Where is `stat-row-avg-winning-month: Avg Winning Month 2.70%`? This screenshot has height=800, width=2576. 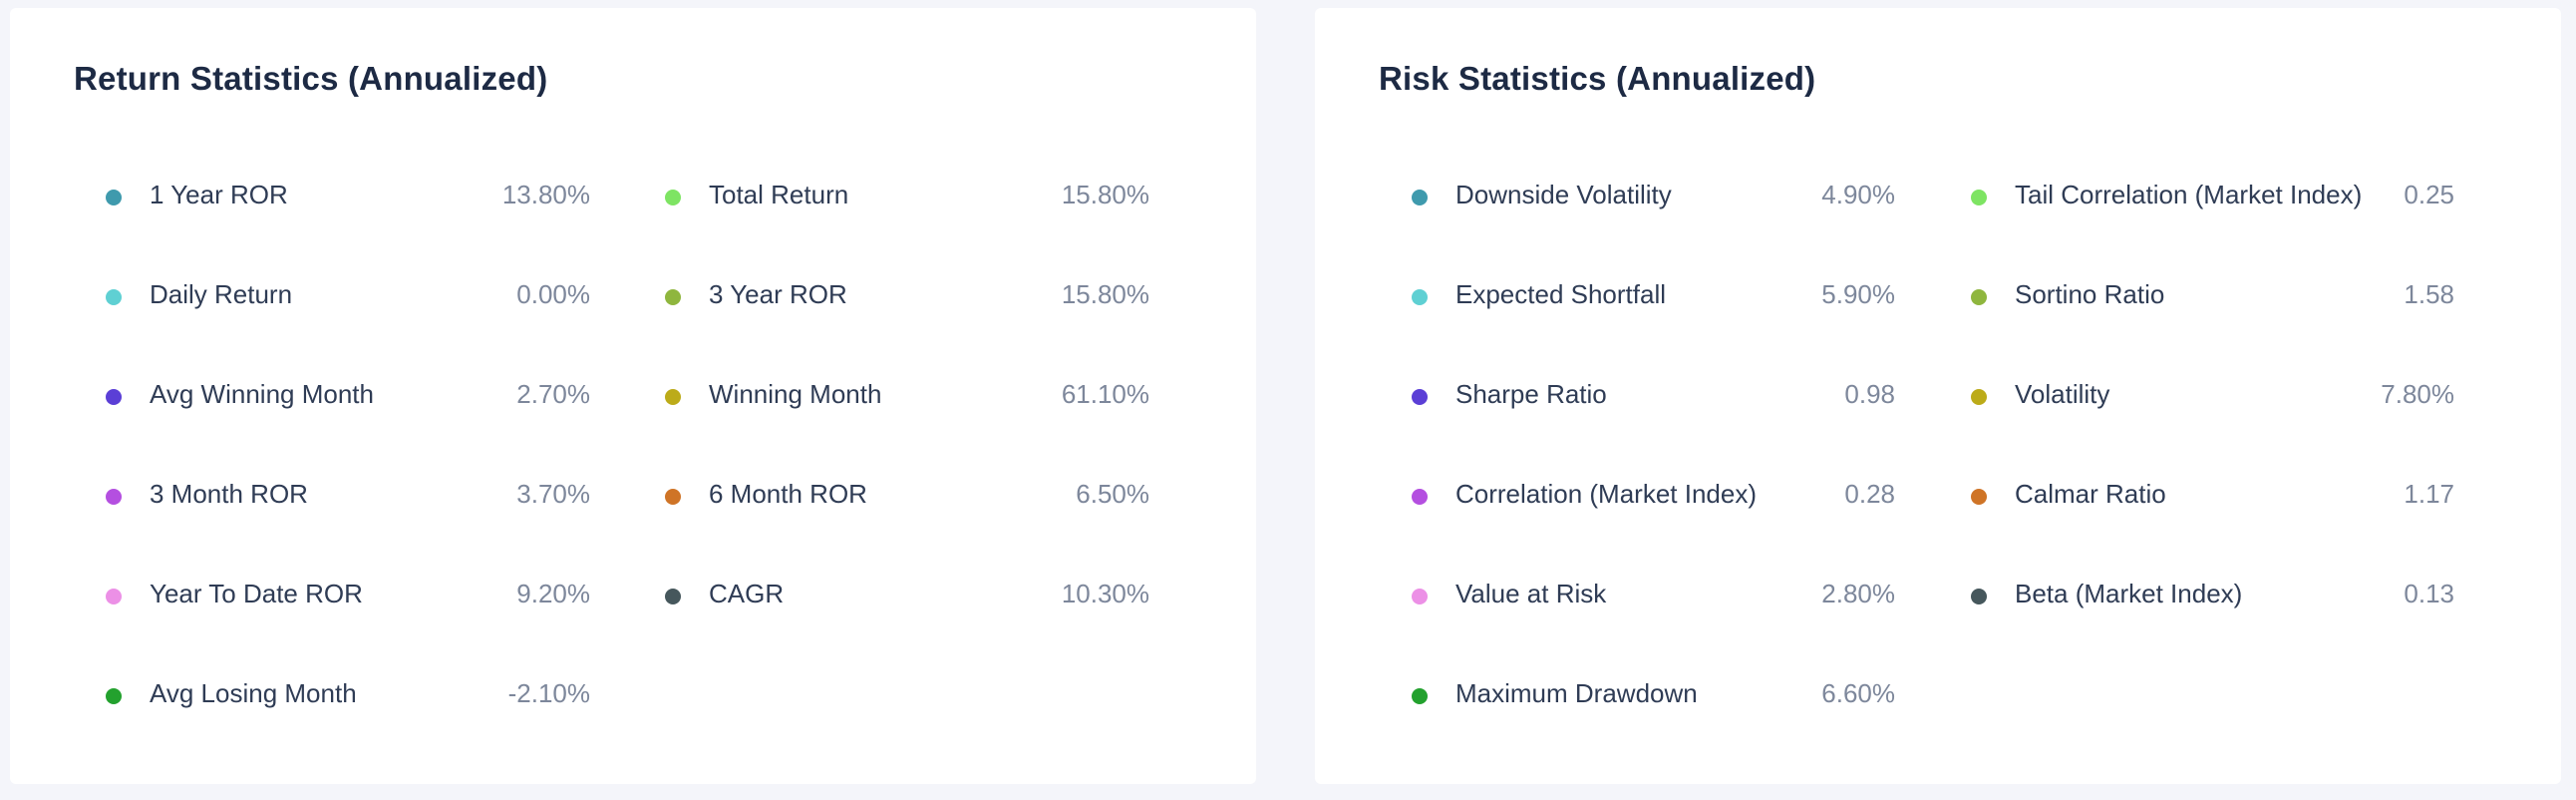
stat-row-avg-winning-month: Avg Winning Month 2.70% is located at coordinates (348, 397).